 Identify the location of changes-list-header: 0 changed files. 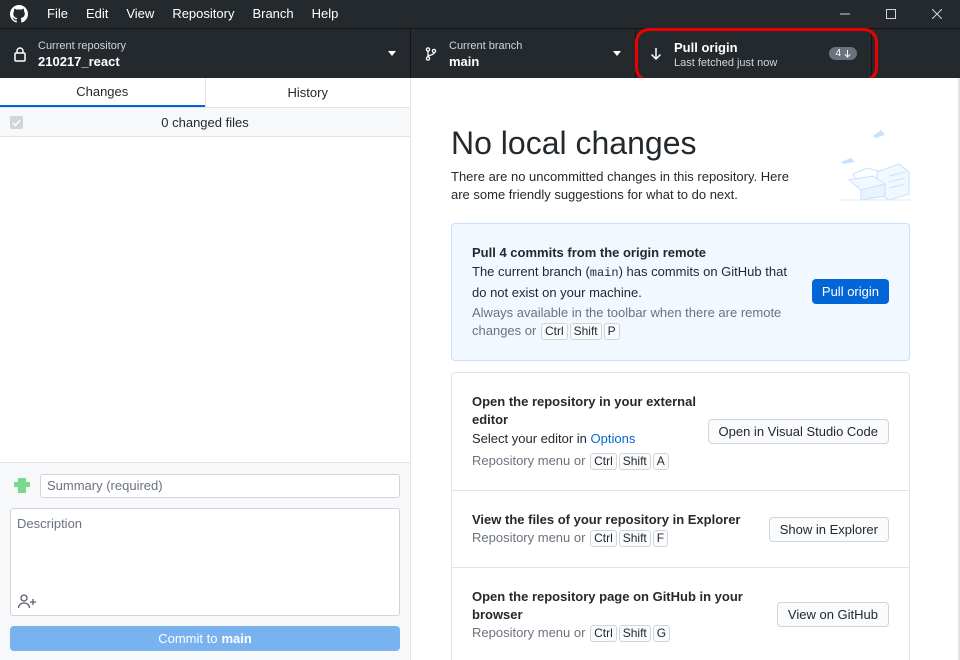
(205, 122).